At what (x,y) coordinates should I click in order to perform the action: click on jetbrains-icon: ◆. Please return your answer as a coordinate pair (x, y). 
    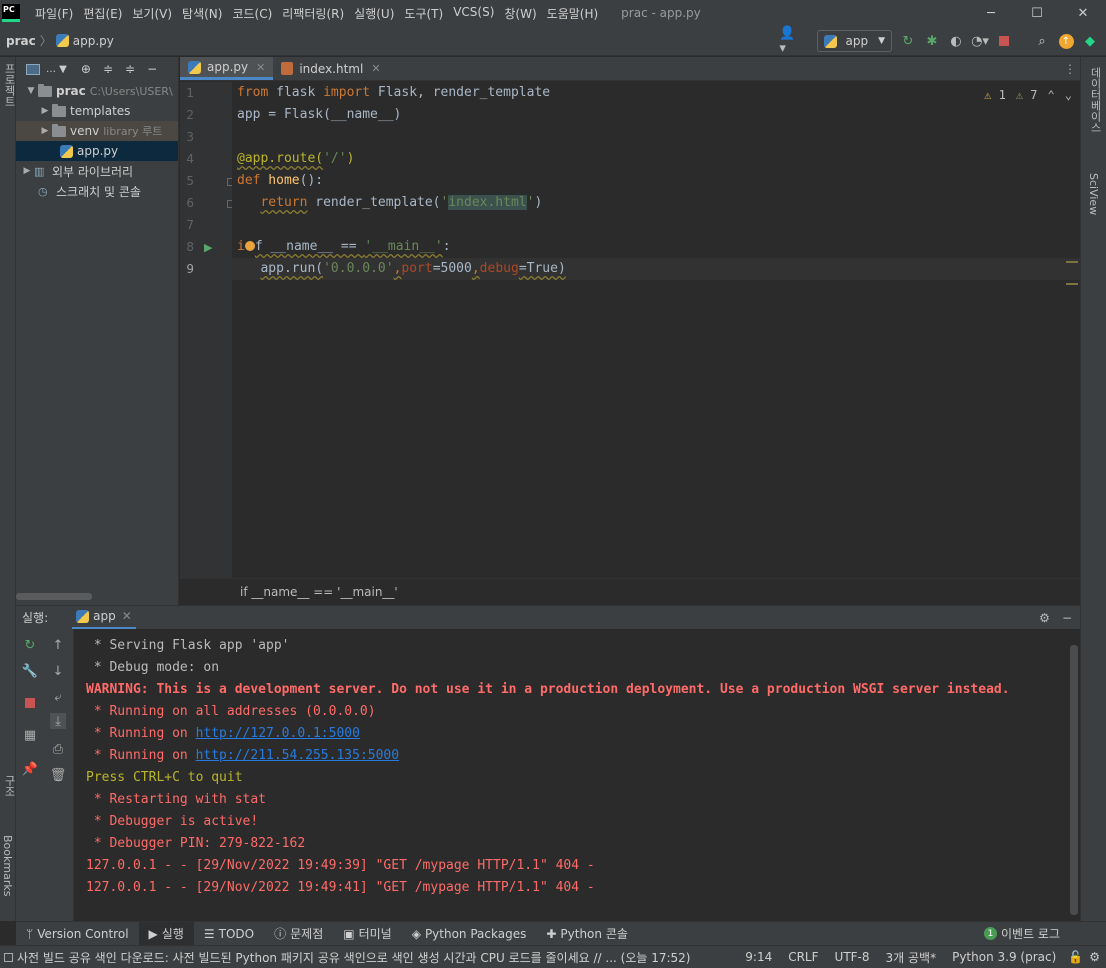
    Looking at the image, I should click on (1090, 41).